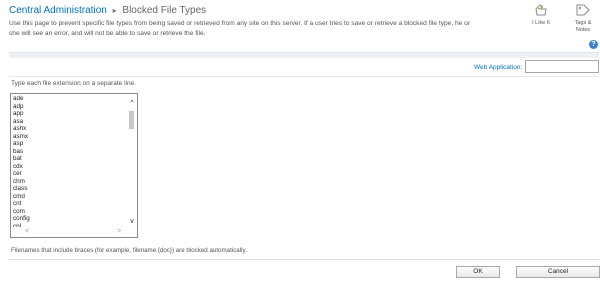 The width and height of the screenshot is (600, 283). What do you see at coordinates (18, 113) in the screenshot?
I see `extension-line: app` at bounding box center [18, 113].